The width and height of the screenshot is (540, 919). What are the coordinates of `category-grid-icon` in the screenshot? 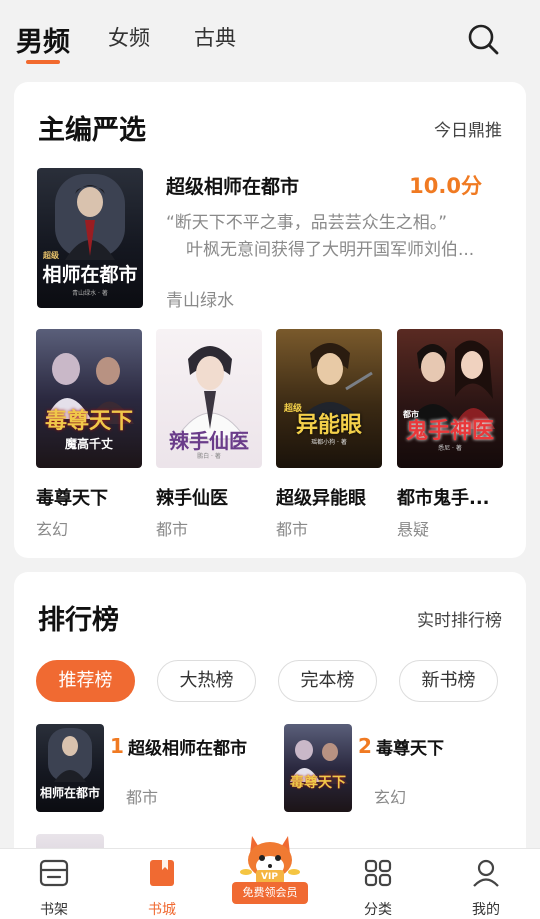 It's located at (378, 873).